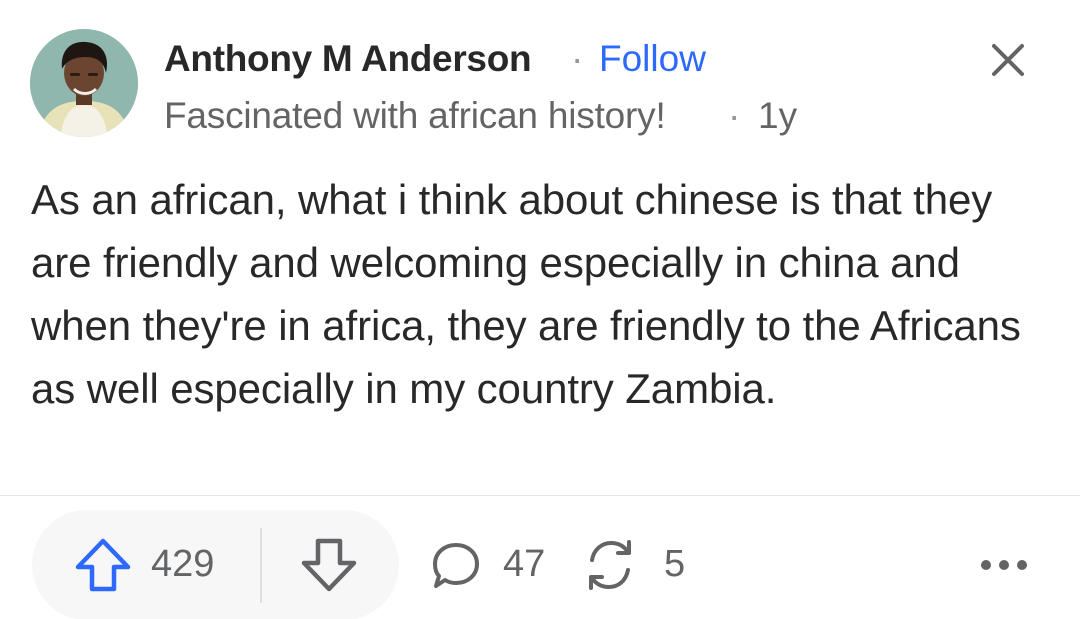  Describe the element at coordinates (415, 115) in the screenshot. I see `author-credential: Fascinated with african history!` at that location.